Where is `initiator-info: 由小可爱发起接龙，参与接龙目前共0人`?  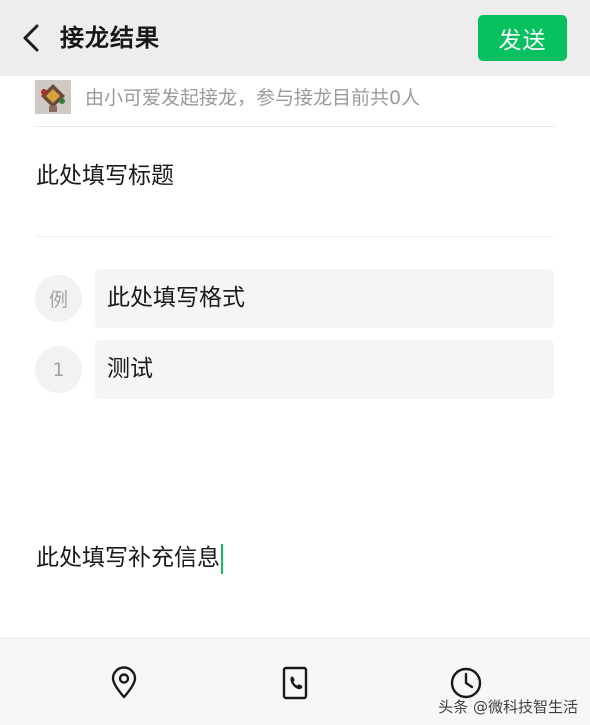 initiator-info: 由小可爱发起接龙，参与接龙目前共0人 is located at coordinates (295, 103).